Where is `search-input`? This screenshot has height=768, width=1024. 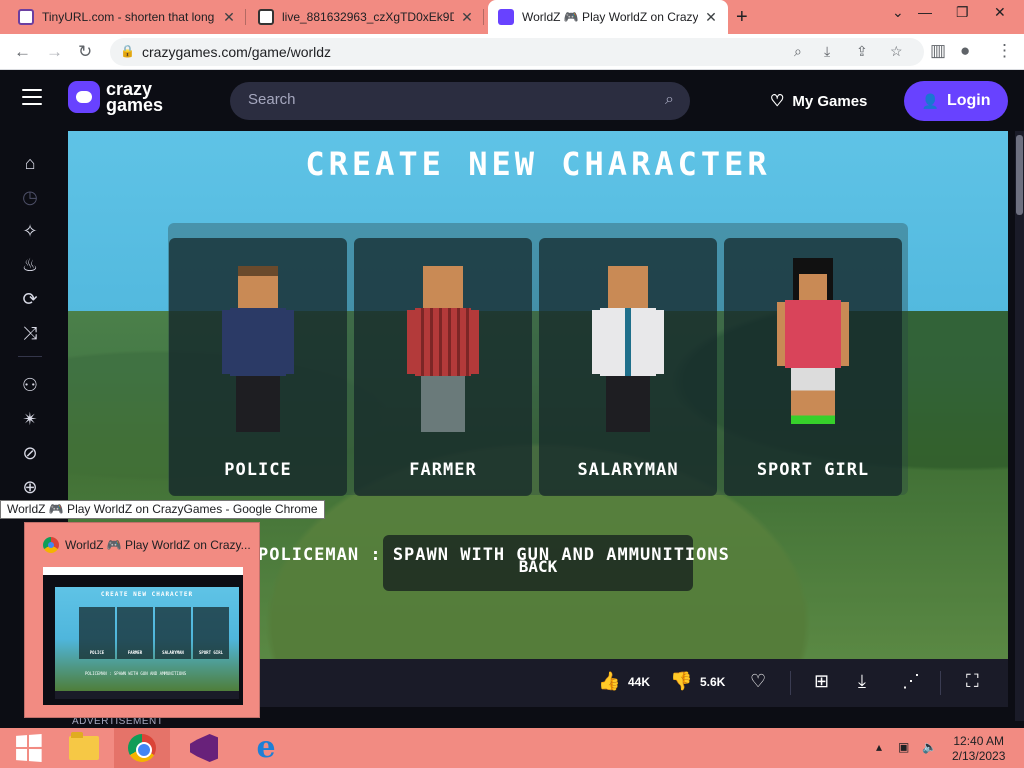
search-input is located at coordinates (448, 99).